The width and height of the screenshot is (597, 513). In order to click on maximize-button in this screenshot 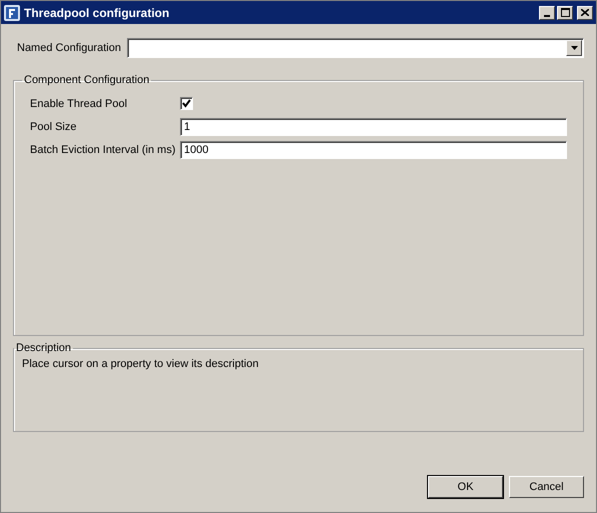, I will do `click(565, 13)`.